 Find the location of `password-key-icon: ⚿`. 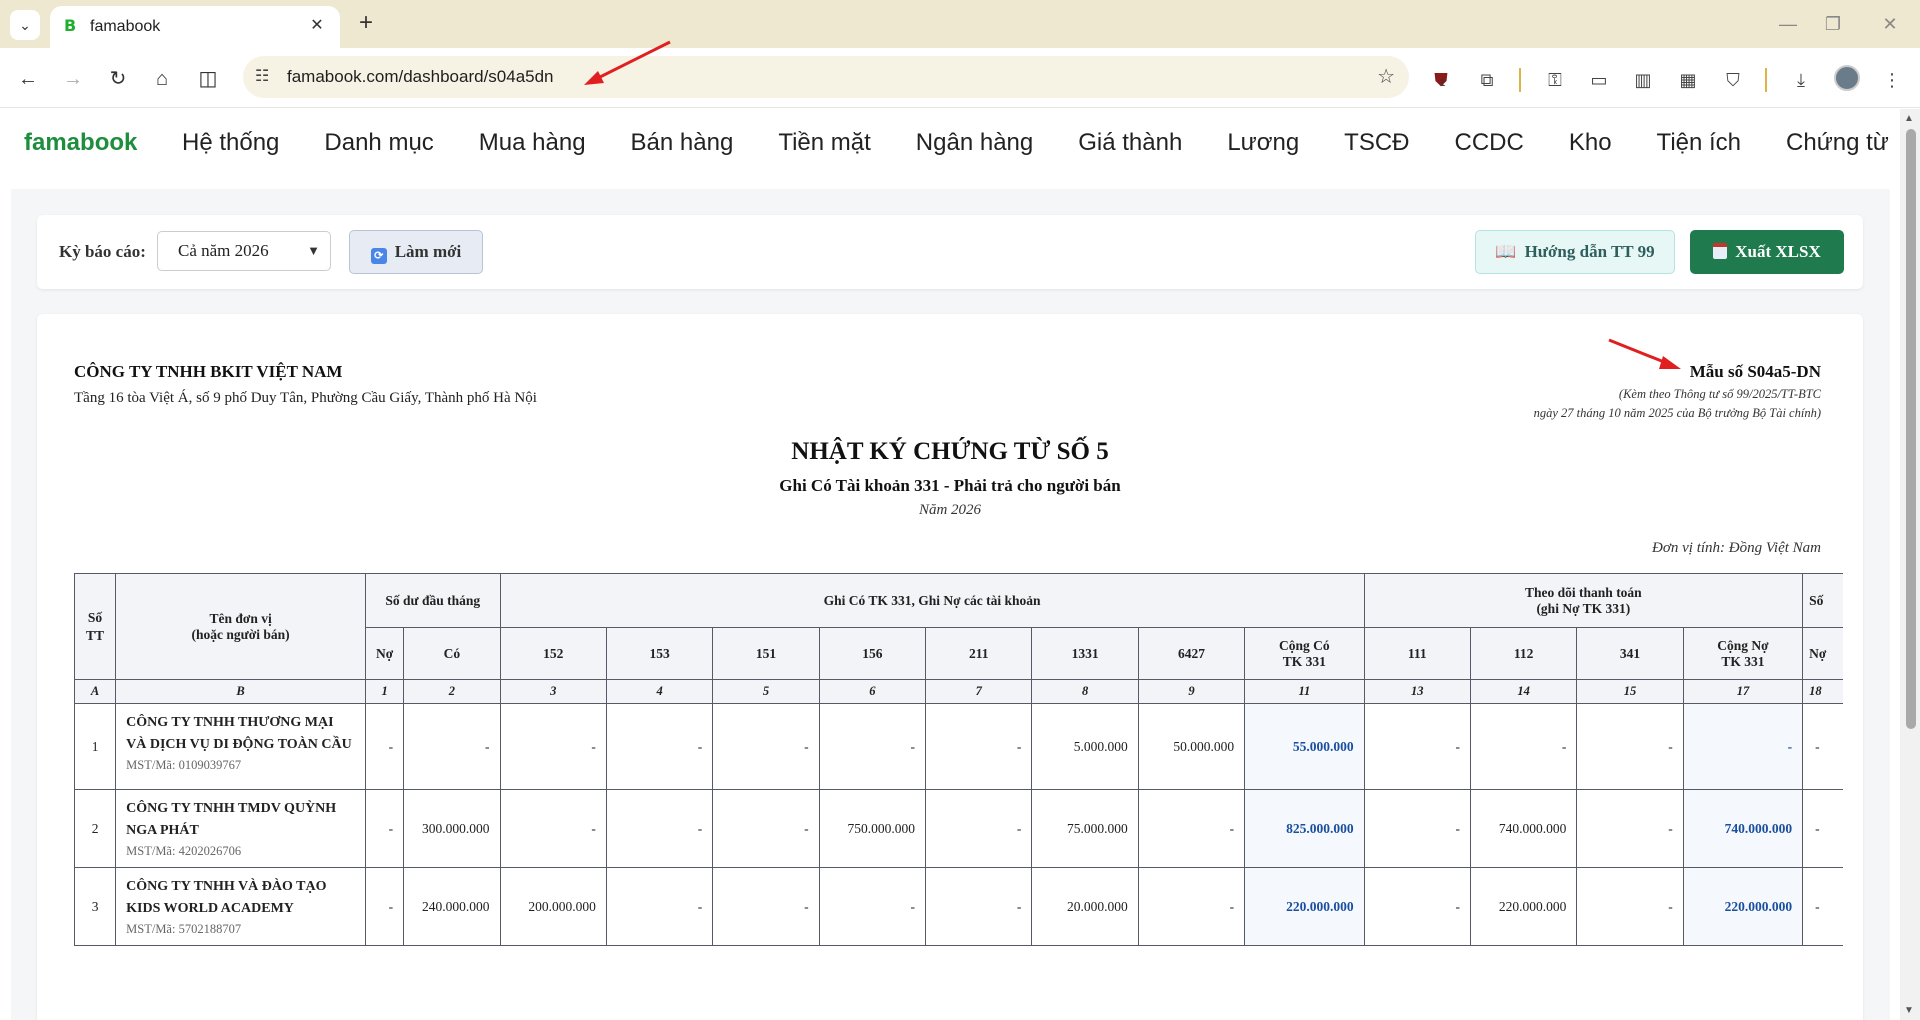

password-key-icon: ⚿ is located at coordinates (1555, 80).